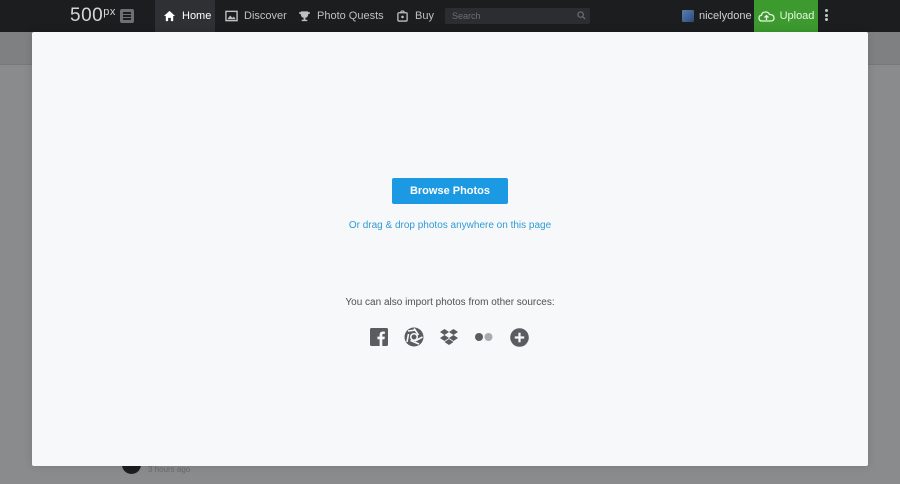 The width and height of the screenshot is (900, 484). What do you see at coordinates (414, 337) in the screenshot?
I see `picasa-icon` at bounding box center [414, 337].